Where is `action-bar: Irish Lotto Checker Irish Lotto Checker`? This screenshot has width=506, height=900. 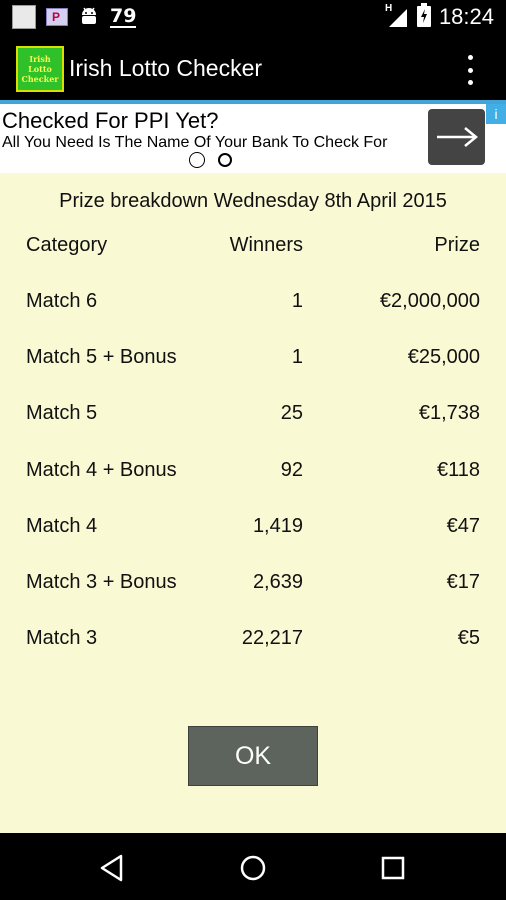
action-bar: Irish Lotto Checker Irish Lotto Checker is located at coordinates (253, 68).